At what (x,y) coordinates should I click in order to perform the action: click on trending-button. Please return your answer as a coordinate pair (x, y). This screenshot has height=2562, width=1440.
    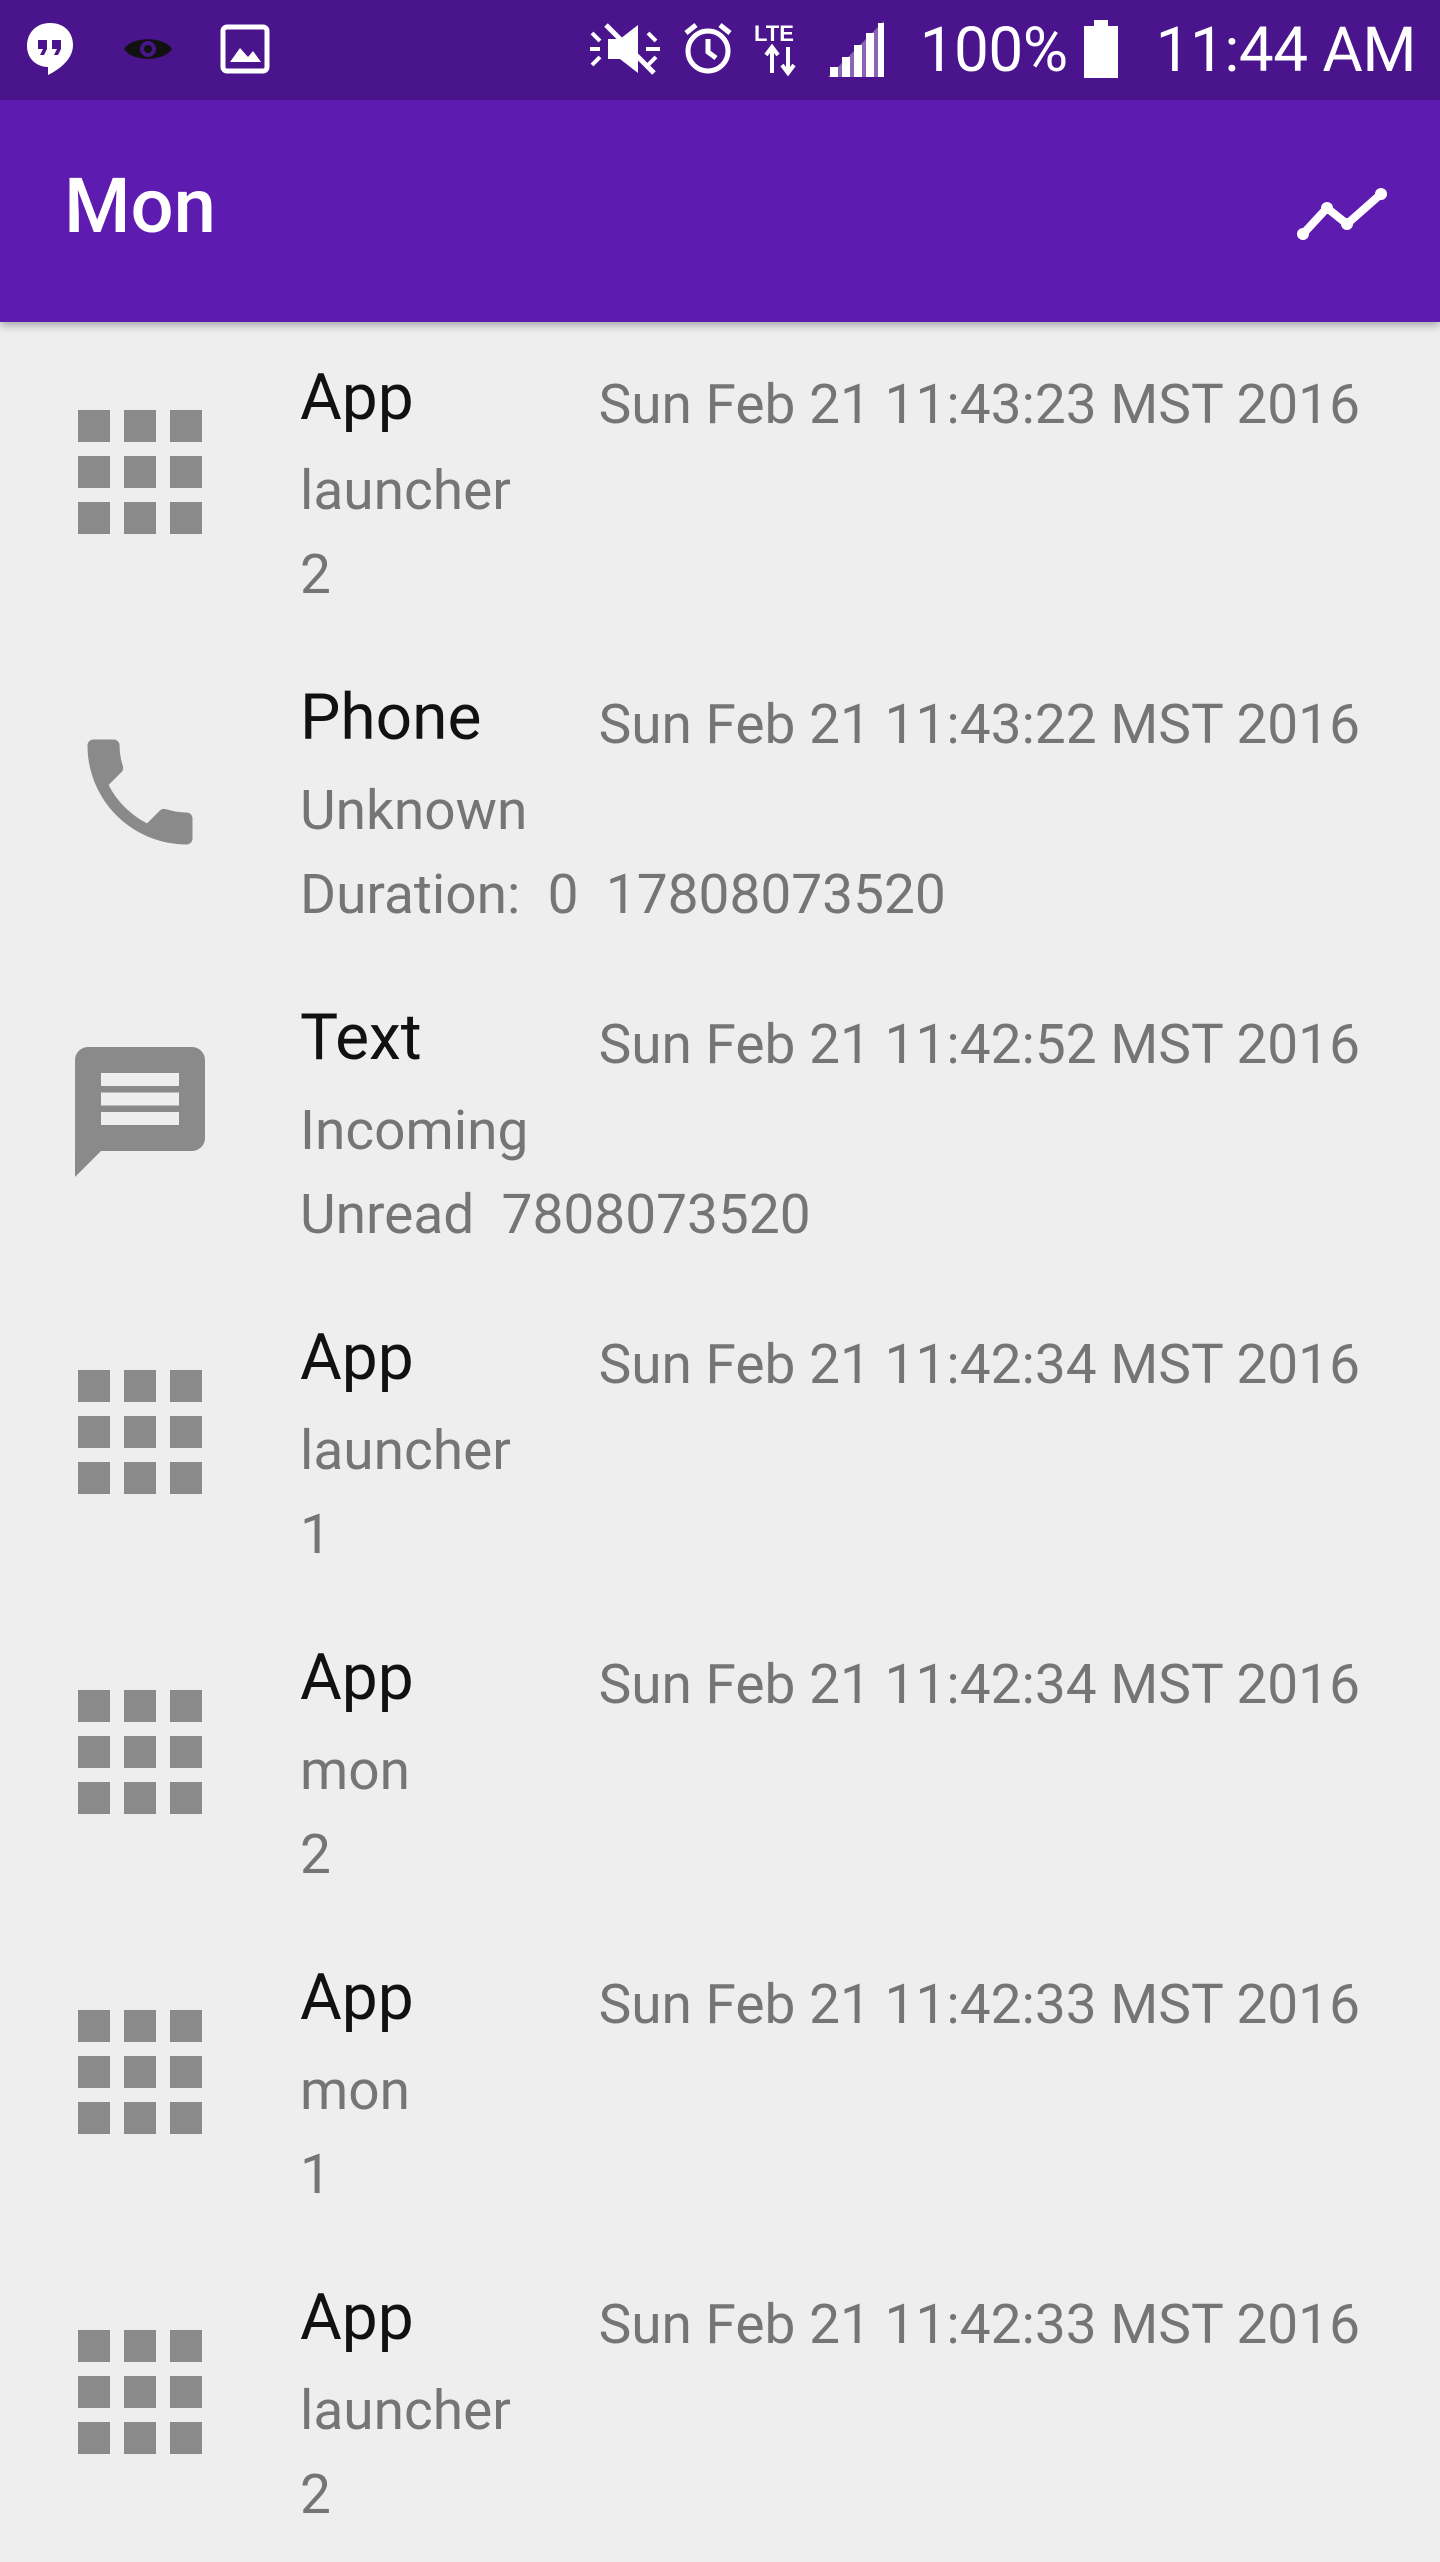
    Looking at the image, I should click on (1342, 214).